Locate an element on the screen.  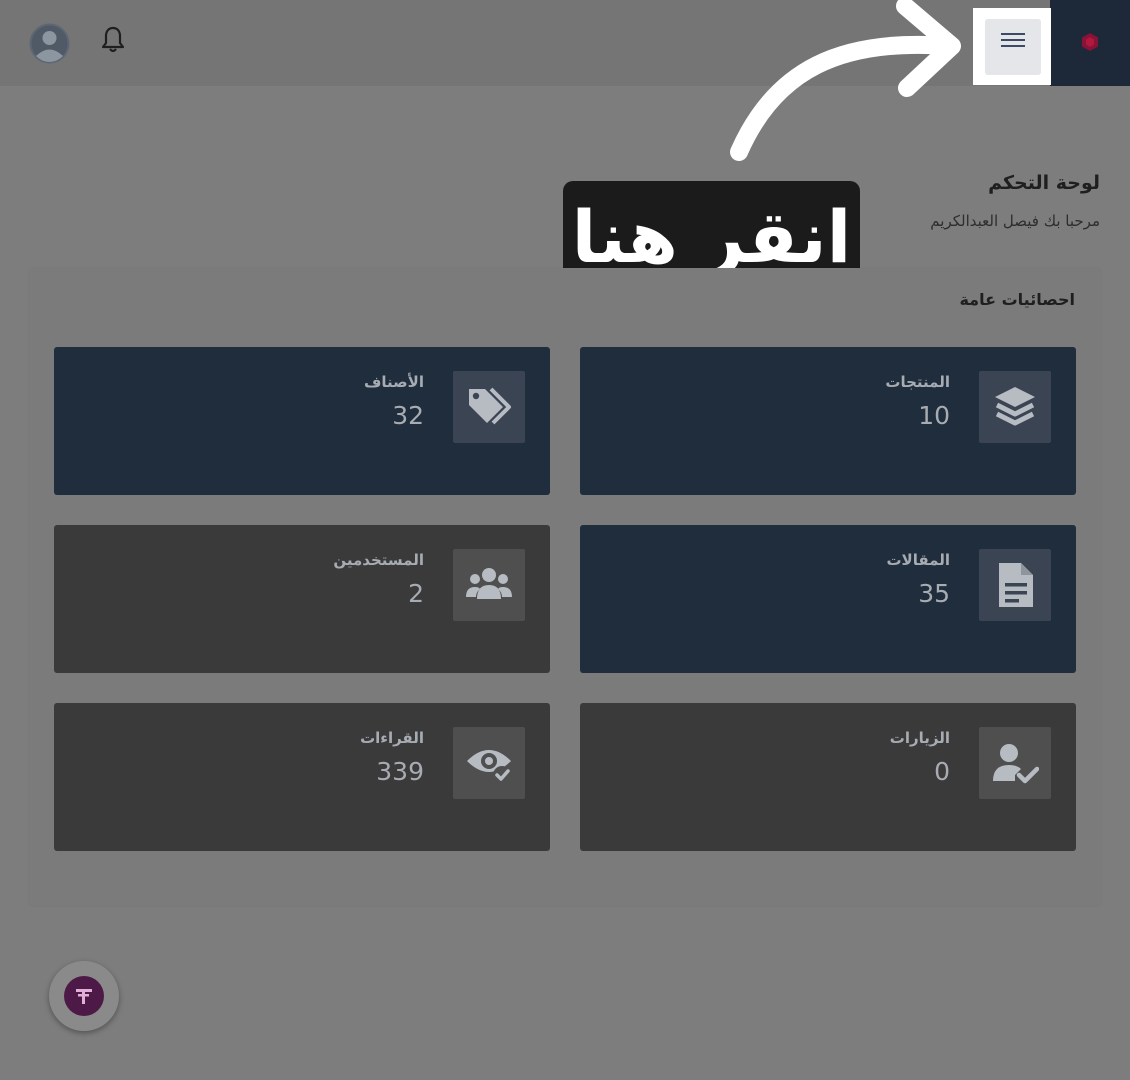
app-logo-icon is located at coordinates (84, 996).